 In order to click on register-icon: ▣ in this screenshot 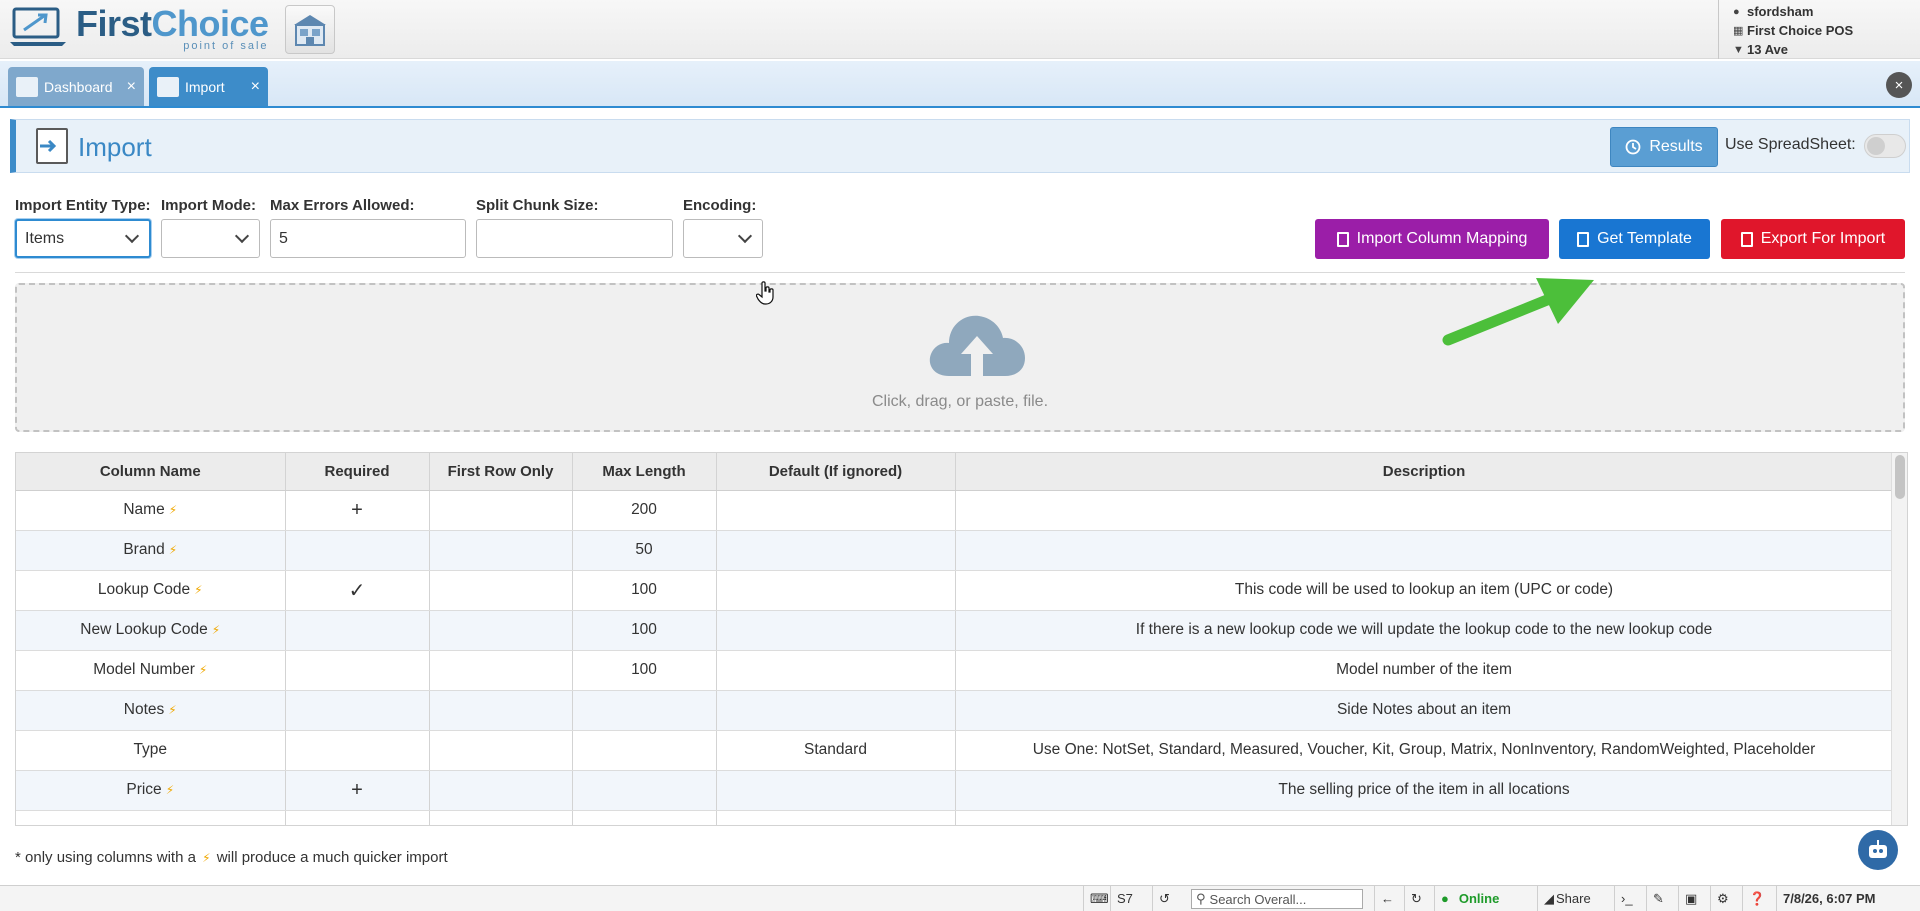, I will do `click(1690, 898)`.